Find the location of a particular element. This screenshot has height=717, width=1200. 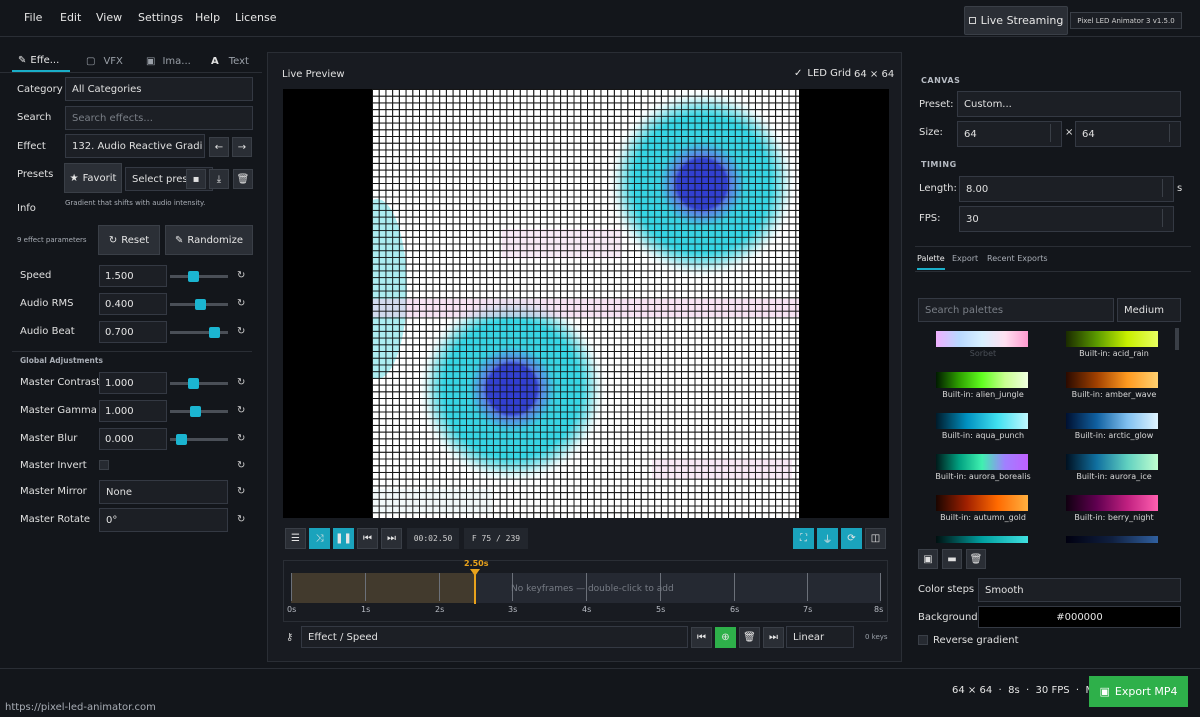

menu-button: ☰ is located at coordinates (295, 538).